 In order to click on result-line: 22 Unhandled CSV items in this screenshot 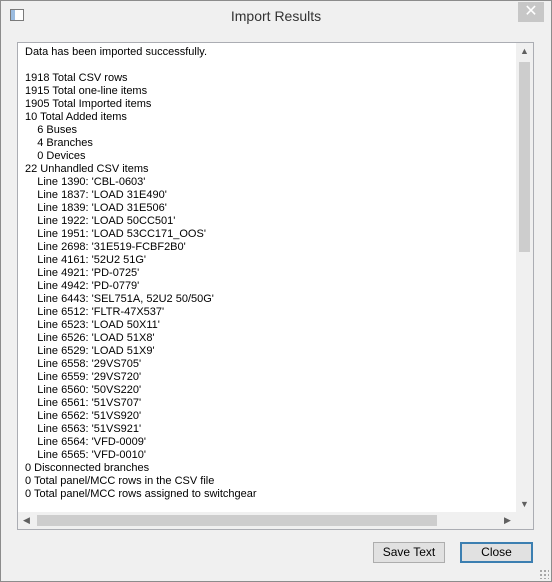, I will do `click(87, 169)`.